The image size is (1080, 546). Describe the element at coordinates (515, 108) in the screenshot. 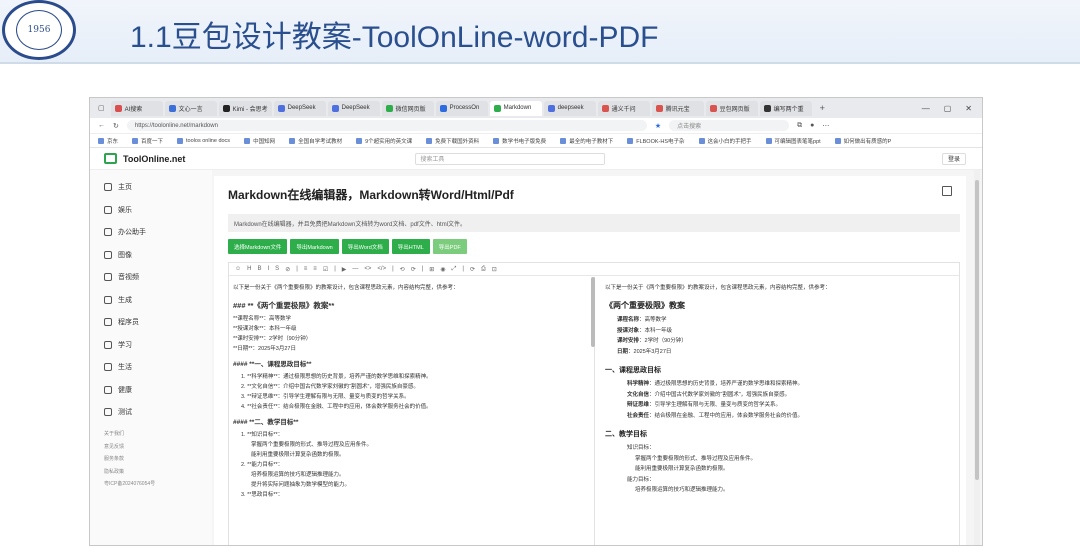

I see `browser-tab: Markdown` at that location.